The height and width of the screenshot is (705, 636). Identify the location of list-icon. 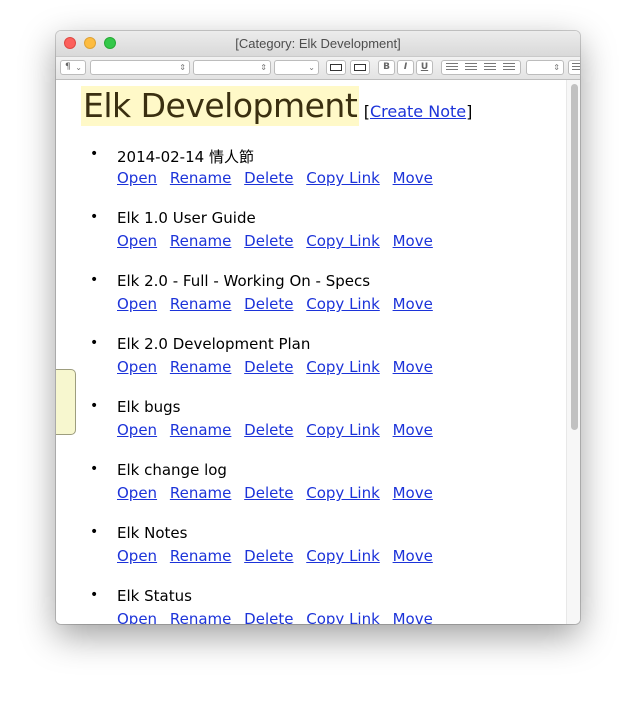
(576, 67).